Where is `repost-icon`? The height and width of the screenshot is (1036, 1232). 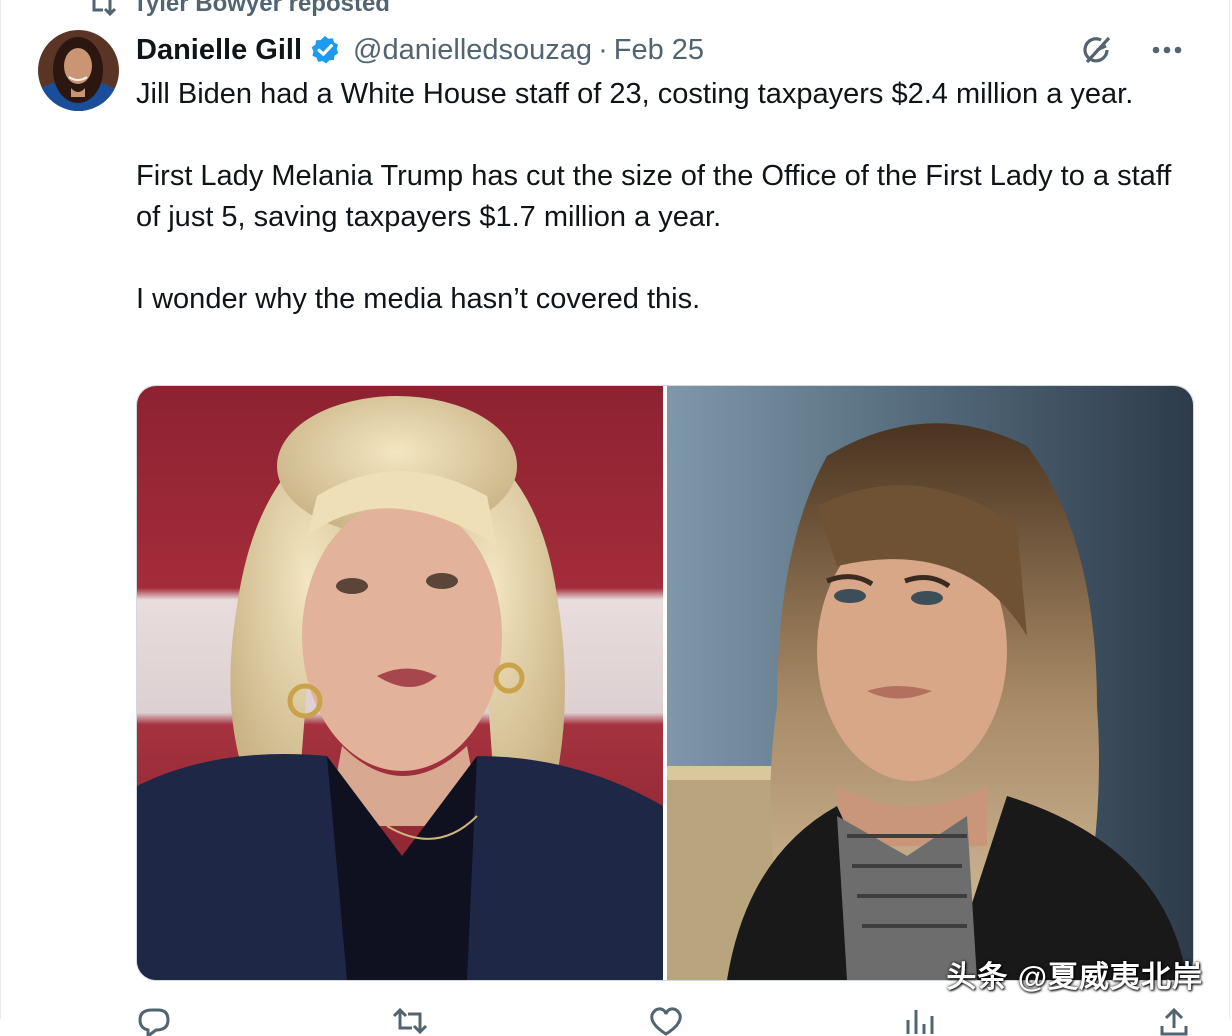
repost-icon is located at coordinates (103, 8).